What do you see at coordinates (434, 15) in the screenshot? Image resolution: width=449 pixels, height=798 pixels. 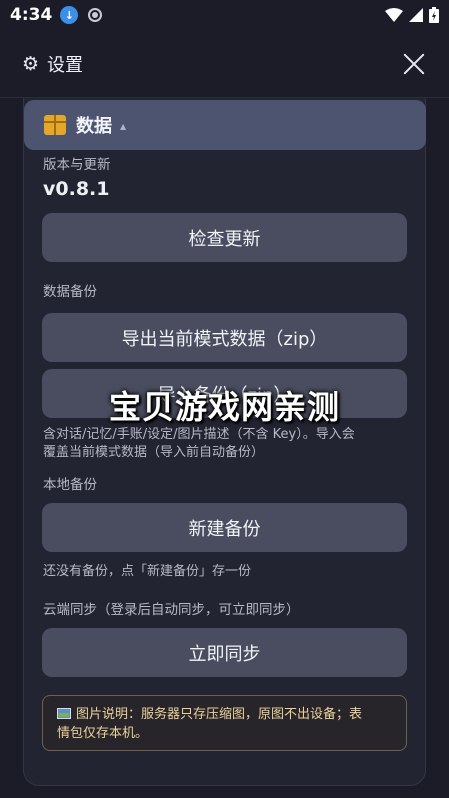 I see `battery-icon` at bounding box center [434, 15].